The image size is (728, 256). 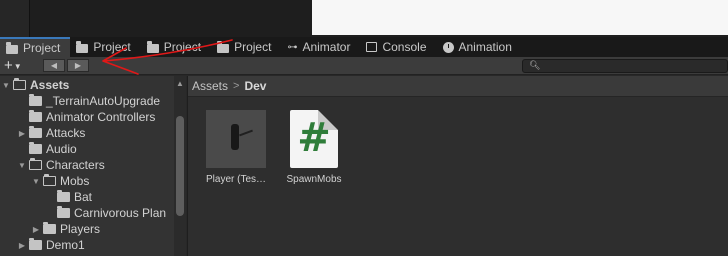 I want to click on tree-item-label: Animator Controllers, so click(x=101, y=117).